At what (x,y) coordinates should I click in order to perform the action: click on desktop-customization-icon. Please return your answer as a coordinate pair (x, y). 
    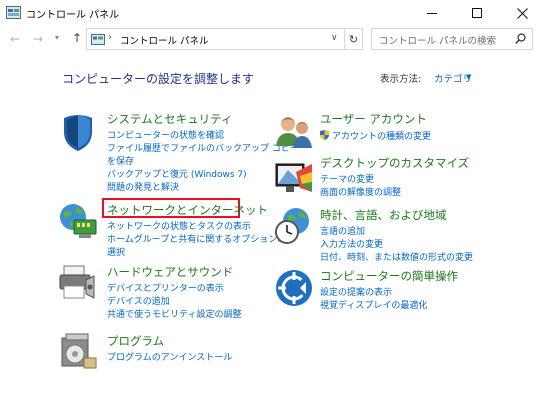
    Looking at the image, I should click on (294, 178).